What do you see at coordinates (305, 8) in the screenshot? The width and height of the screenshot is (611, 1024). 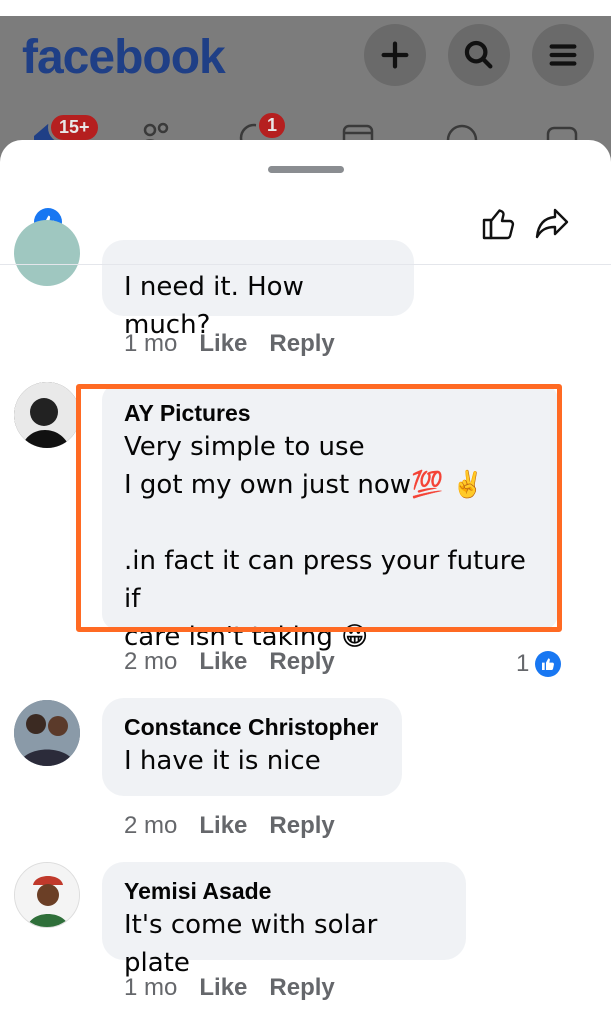 I see `status-bar` at bounding box center [305, 8].